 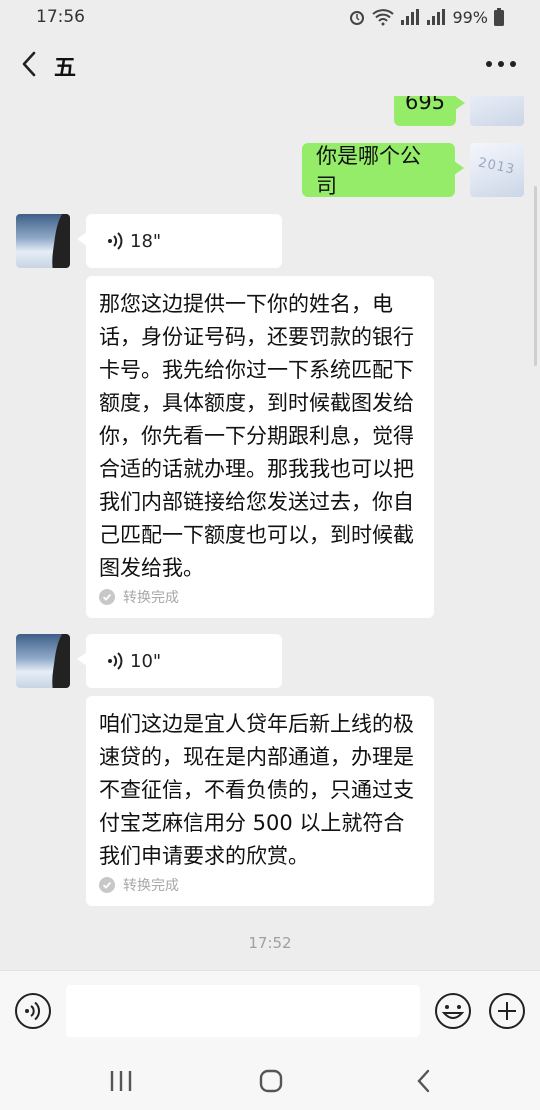 I want to click on avatar-snow-text: 2013, so click(x=496, y=166).